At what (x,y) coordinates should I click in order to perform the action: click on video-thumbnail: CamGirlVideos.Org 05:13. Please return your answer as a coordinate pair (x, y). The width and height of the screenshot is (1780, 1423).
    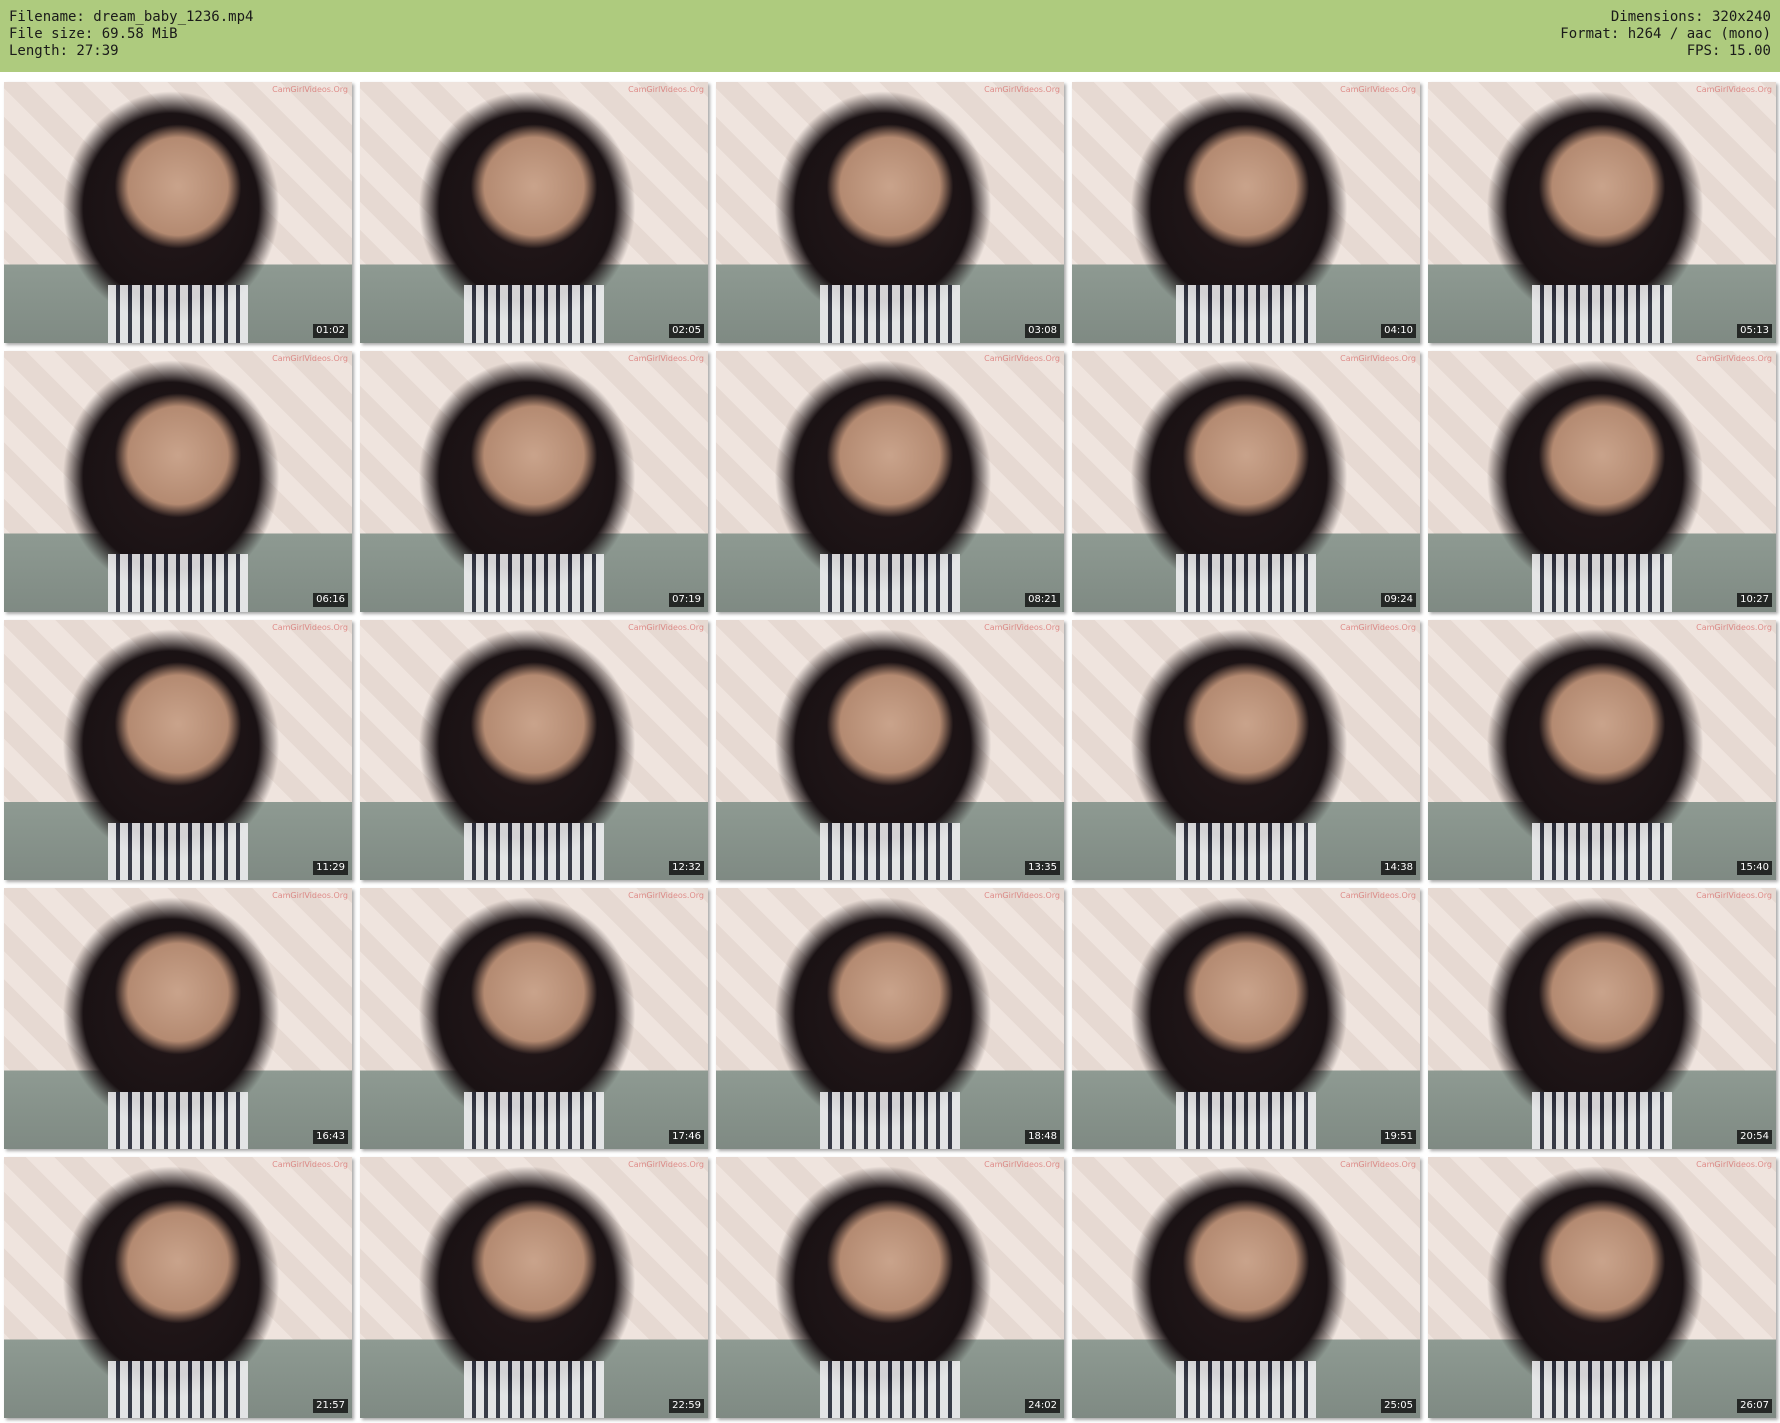
    Looking at the image, I should click on (1602, 212).